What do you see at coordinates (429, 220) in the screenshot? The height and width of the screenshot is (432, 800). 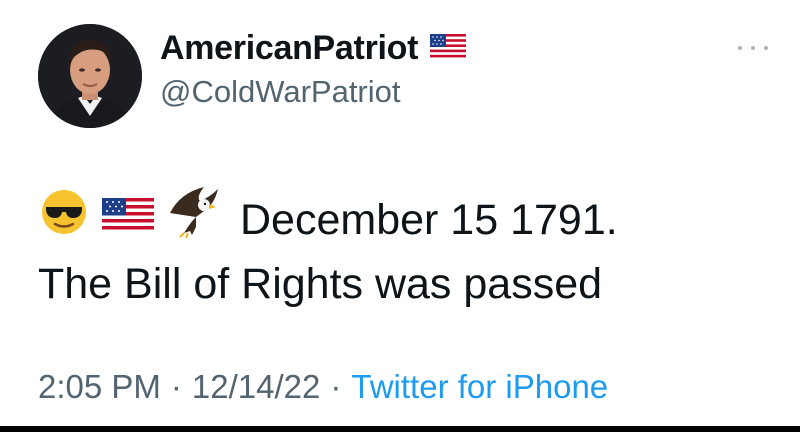 I see `tweet-text-line-1: December 15 1791.` at bounding box center [429, 220].